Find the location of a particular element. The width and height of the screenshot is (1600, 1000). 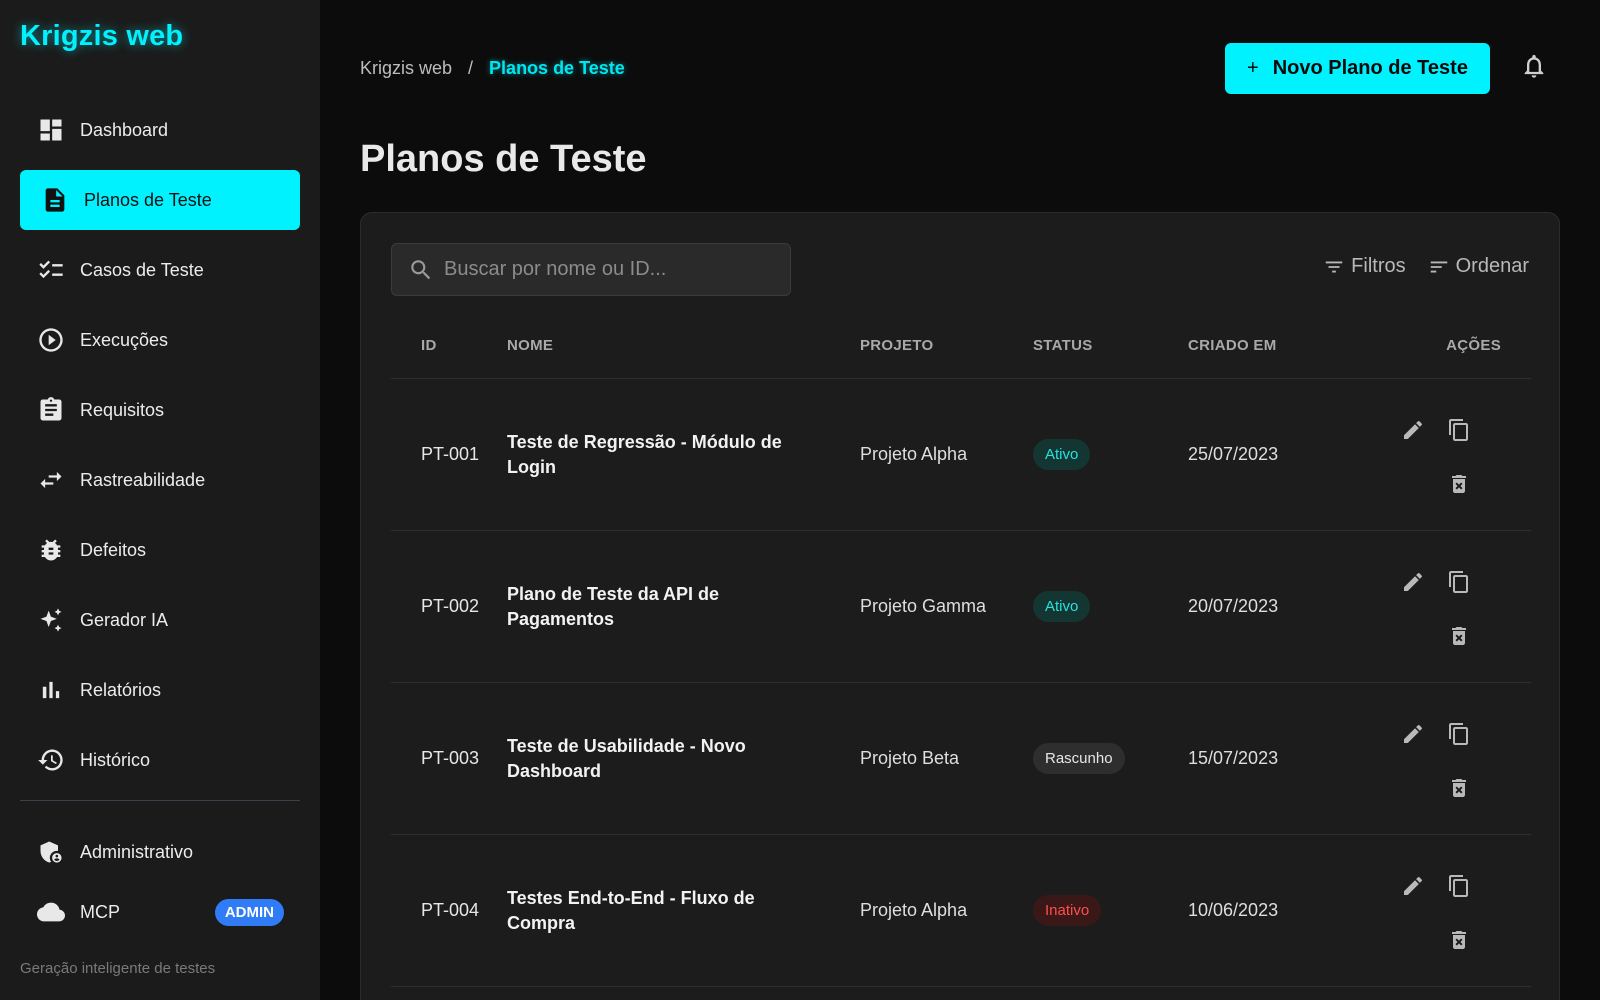

new-test-plan-button-label: Novo Plano de Teste is located at coordinates (1370, 68).